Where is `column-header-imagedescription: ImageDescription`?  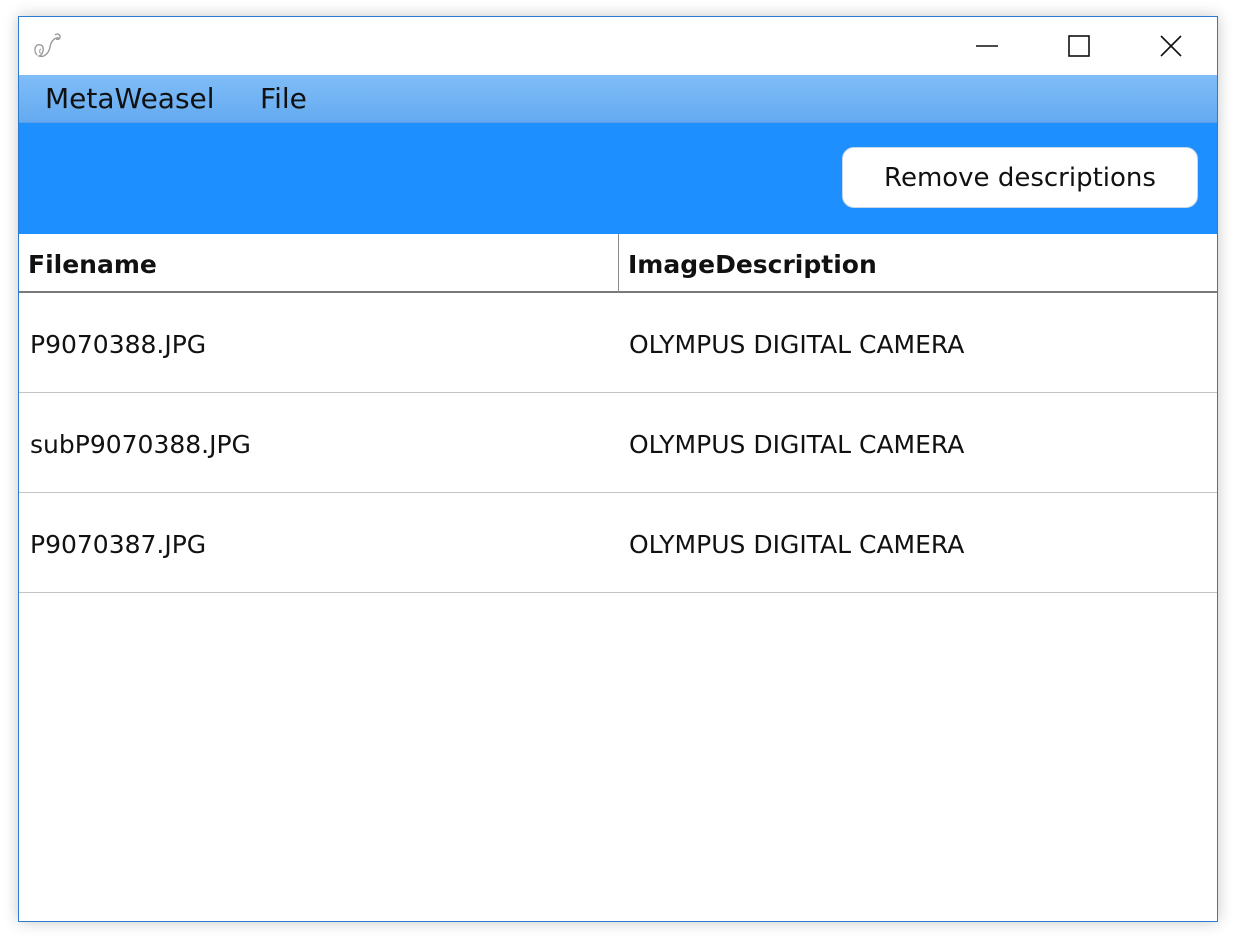
column-header-imagedescription: ImageDescription is located at coordinates (752, 263).